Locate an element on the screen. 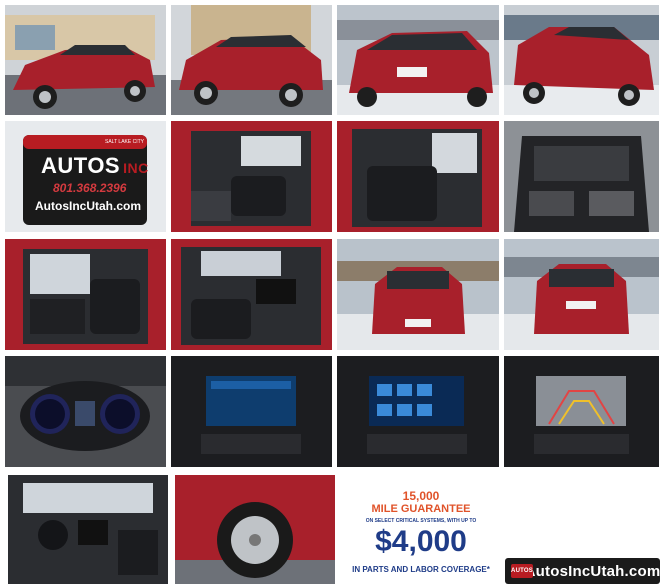 The height and width of the screenshot is (584, 660). guarantee-amount: $4,000 is located at coordinates (421, 541).